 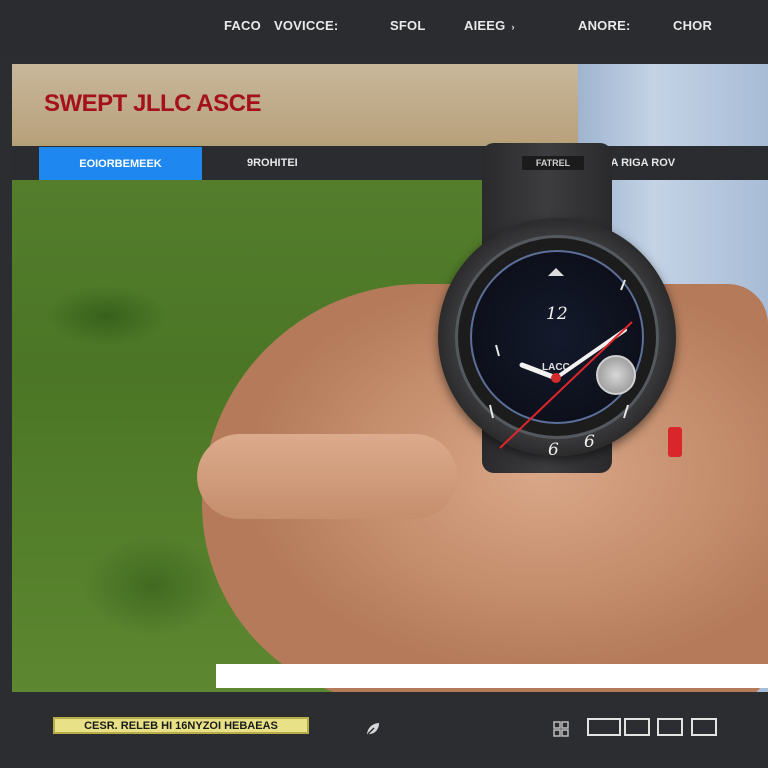 I want to click on tab-active: EOIORBEMEEK, so click(x=120, y=163).